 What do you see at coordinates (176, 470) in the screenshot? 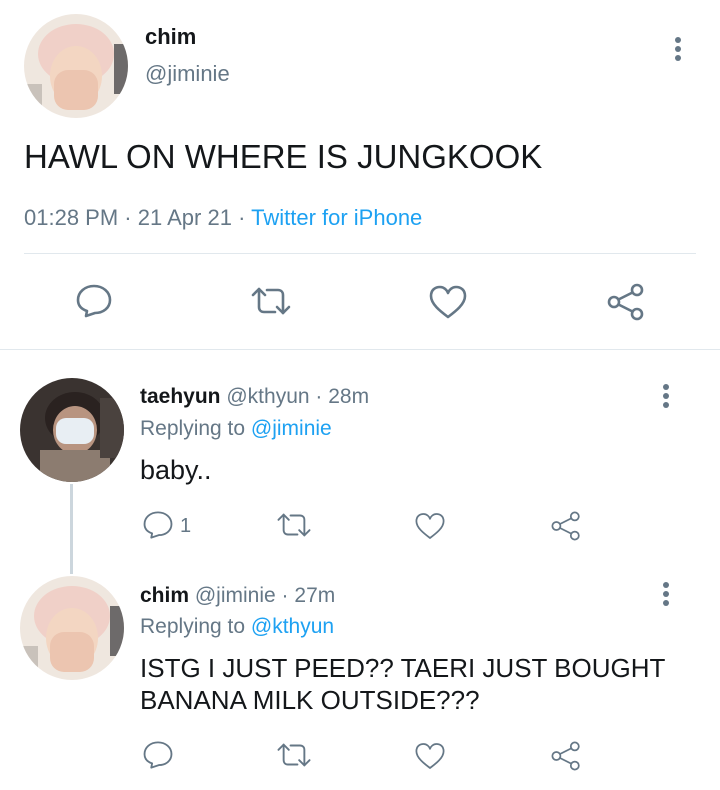
I see `reply-text: baby..` at bounding box center [176, 470].